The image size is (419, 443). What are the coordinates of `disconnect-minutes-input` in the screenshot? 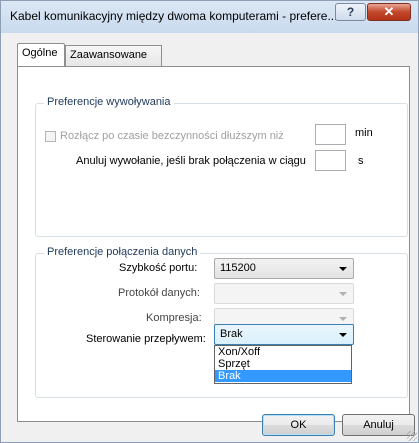 It's located at (330, 134).